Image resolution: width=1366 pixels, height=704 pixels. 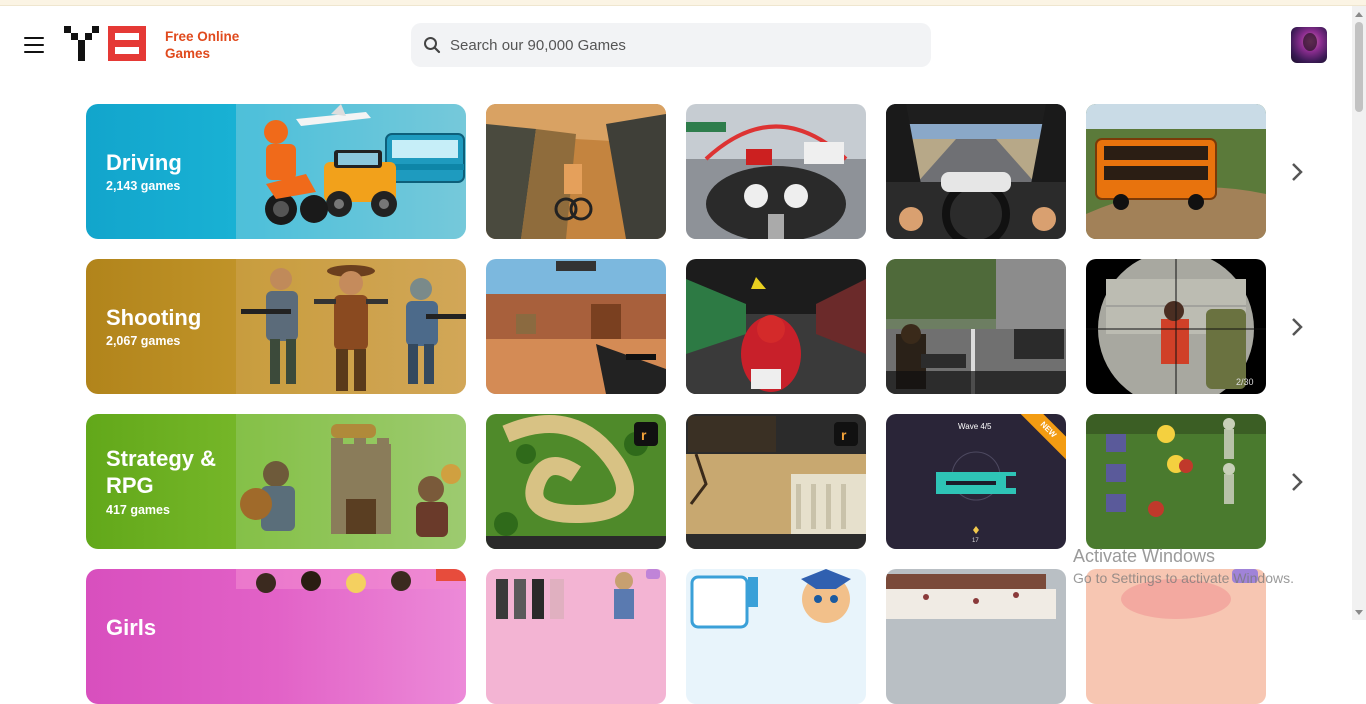 I want to click on category-title: Girls, so click(x=131, y=627).